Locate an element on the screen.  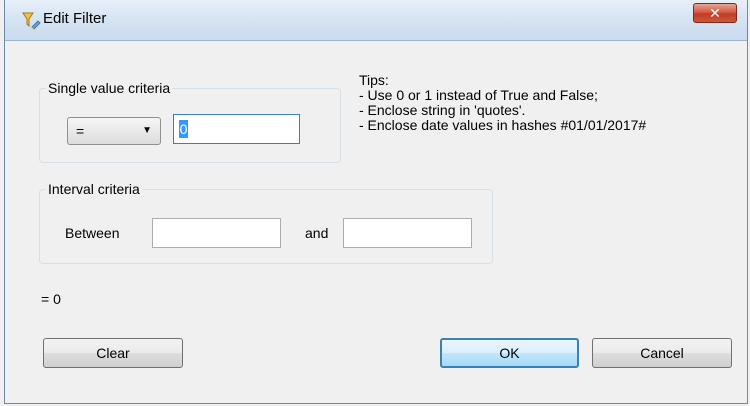
operator-value: = is located at coordinates (80, 131).